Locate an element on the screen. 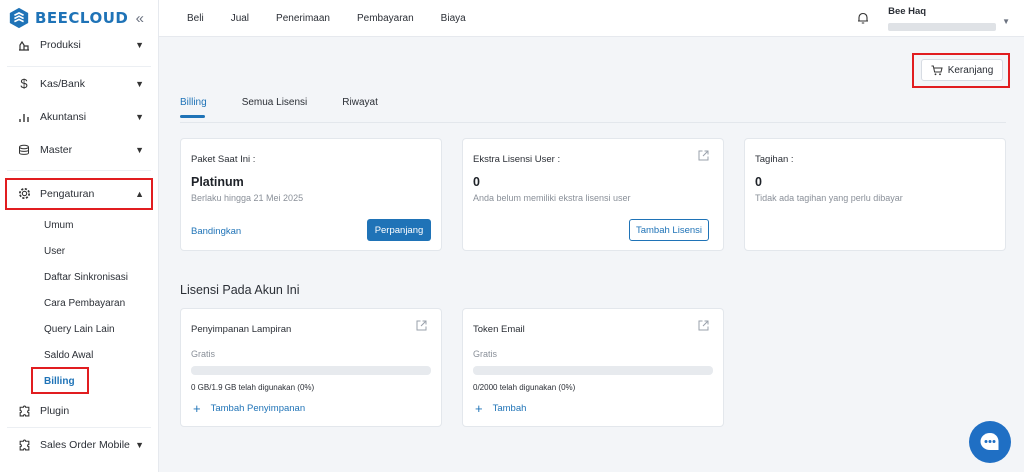 This screenshot has height=472, width=1024. collapse-sidebar-icon: « is located at coordinates (140, 18).